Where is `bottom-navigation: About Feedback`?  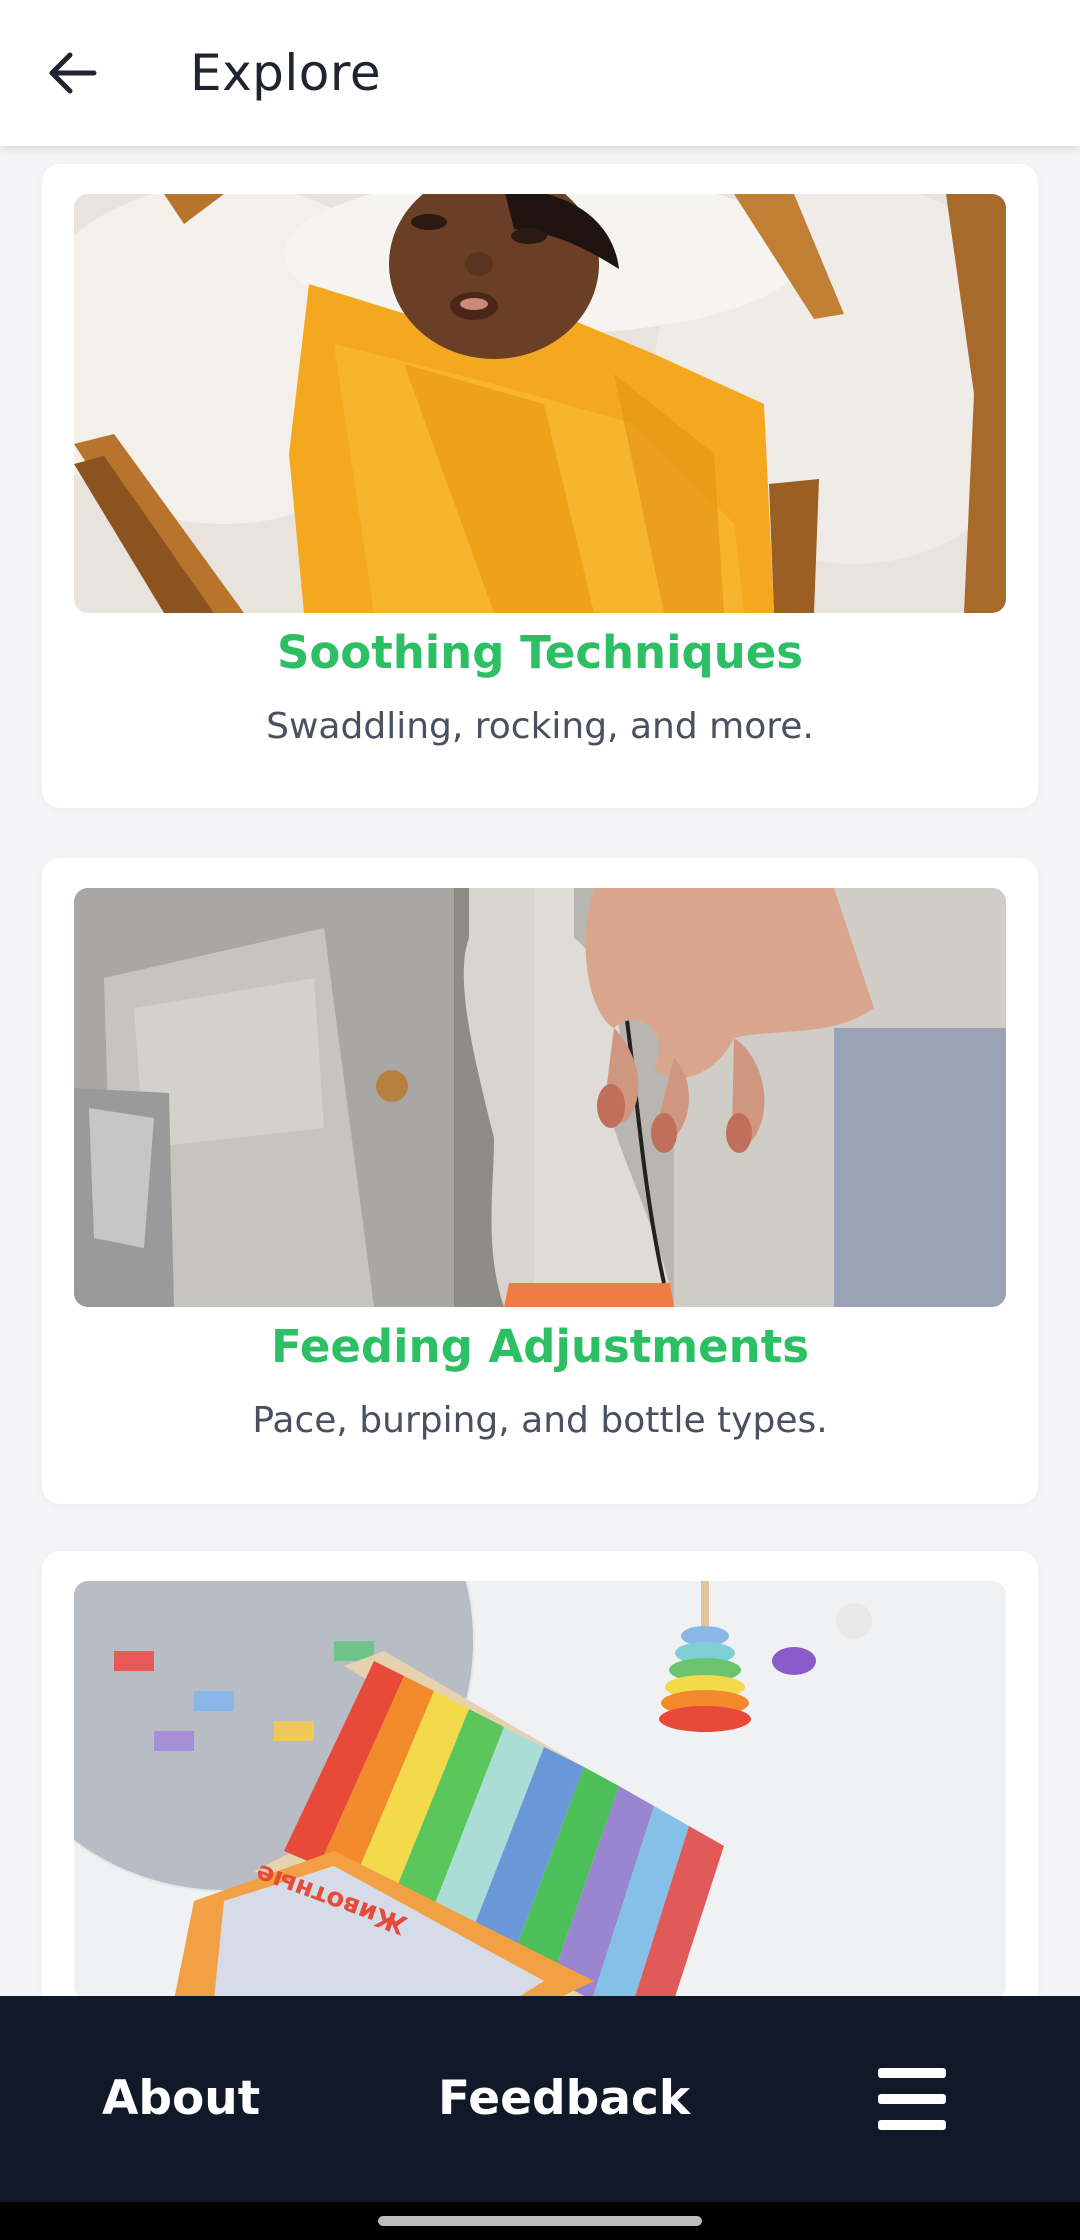
bottom-navigation: About Feedback is located at coordinates (540, 2099).